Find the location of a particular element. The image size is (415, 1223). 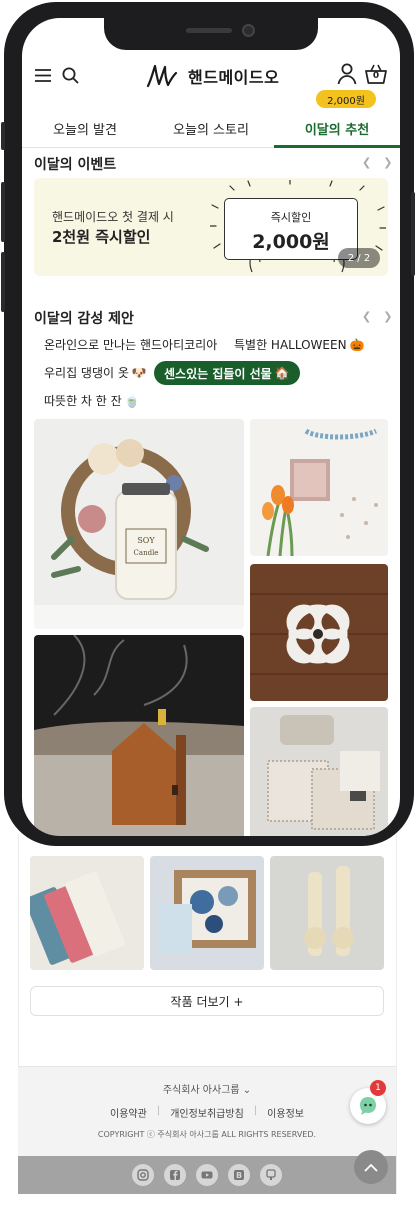

chevron-down-icon: ⌄ is located at coordinates (247, 1090).